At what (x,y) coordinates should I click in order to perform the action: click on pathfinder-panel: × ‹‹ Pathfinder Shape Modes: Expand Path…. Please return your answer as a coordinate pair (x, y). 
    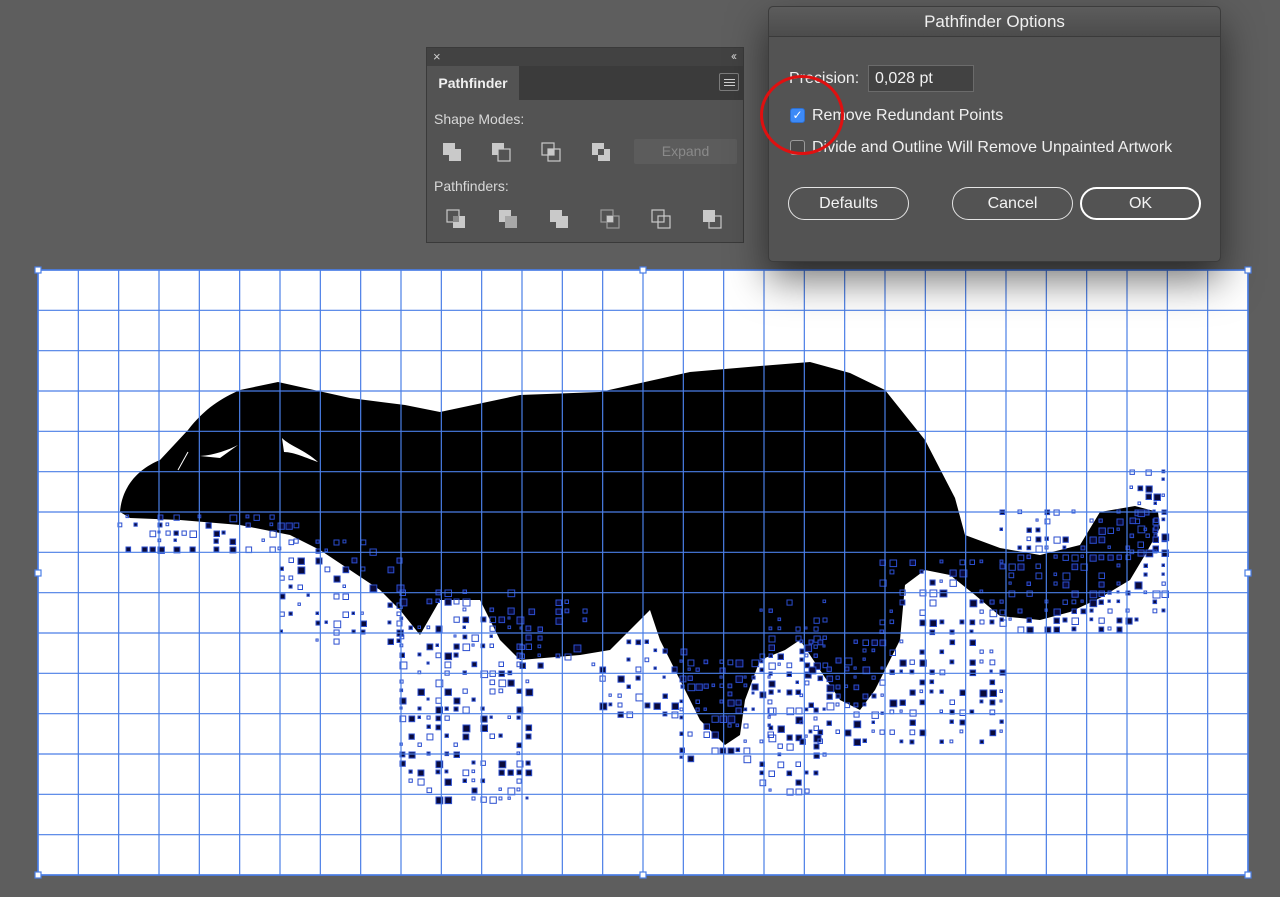
    Looking at the image, I should click on (585, 145).